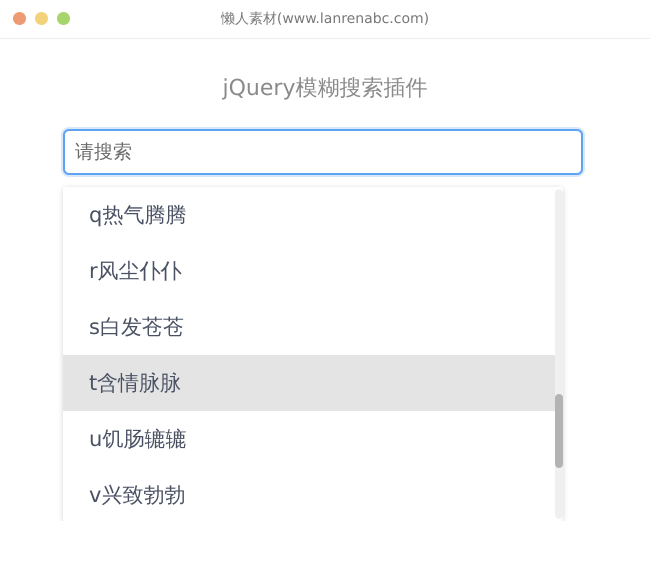  Describe the element at coordinates (325, 19) in the screenshot. I see `window-title: 懒人素材(www.lanrenabc.com)` at that location.